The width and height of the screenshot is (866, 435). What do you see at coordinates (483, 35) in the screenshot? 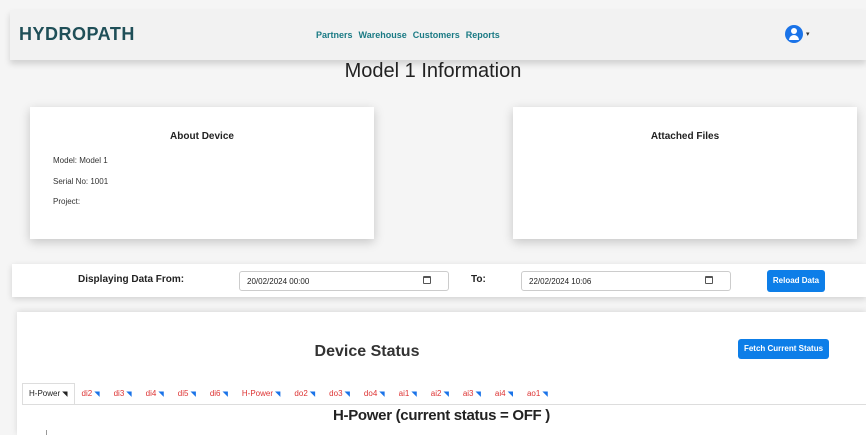
I see `nav-reports: Reports` at bounding box center [483, 35].